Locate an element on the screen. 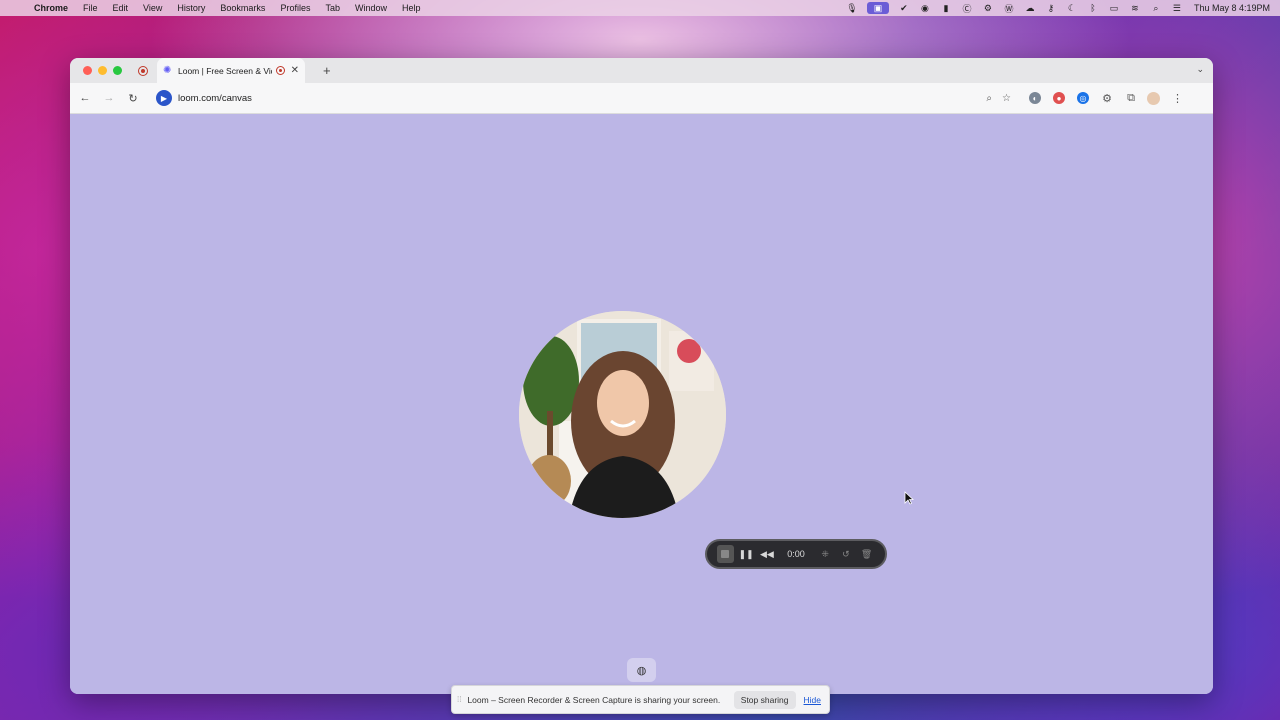  palette-icon: ◍ is located at coordinates (641, 670).